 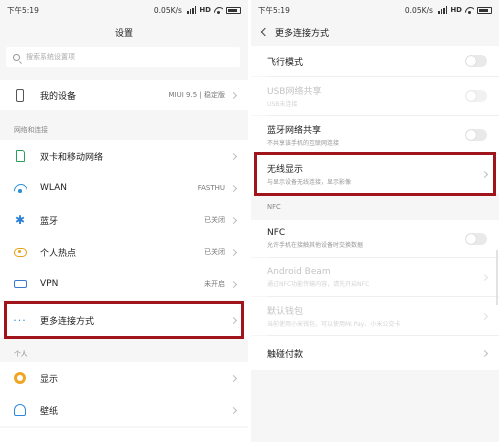 I want to click on nfc-item: NFC 允许手机在接触其他设备时交换数据, so click(x=375, y=238).